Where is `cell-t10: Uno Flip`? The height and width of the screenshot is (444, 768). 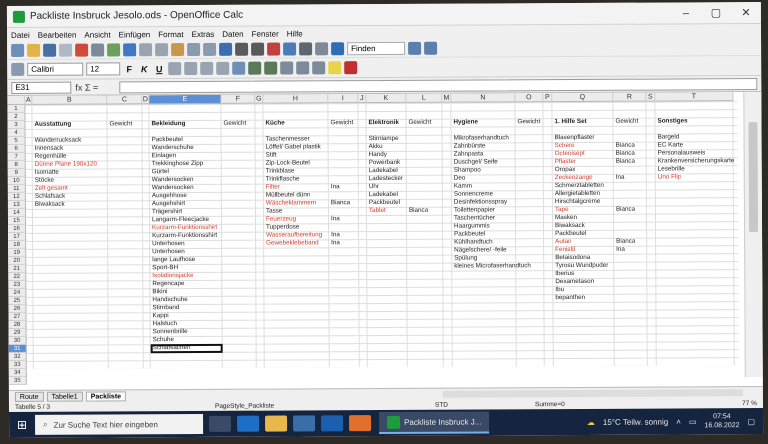 cell-t10: Uno Flip is located at coordinates (669, 177).